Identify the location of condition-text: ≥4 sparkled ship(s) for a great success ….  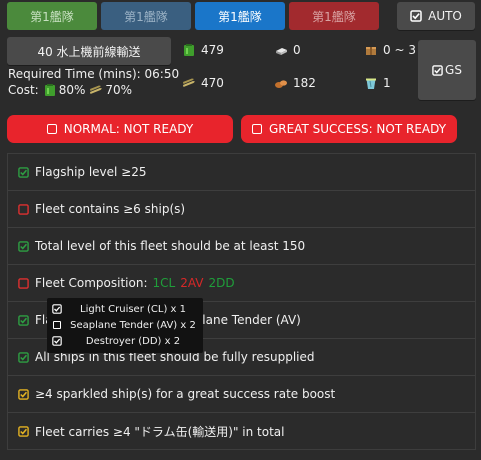
(185, 394).